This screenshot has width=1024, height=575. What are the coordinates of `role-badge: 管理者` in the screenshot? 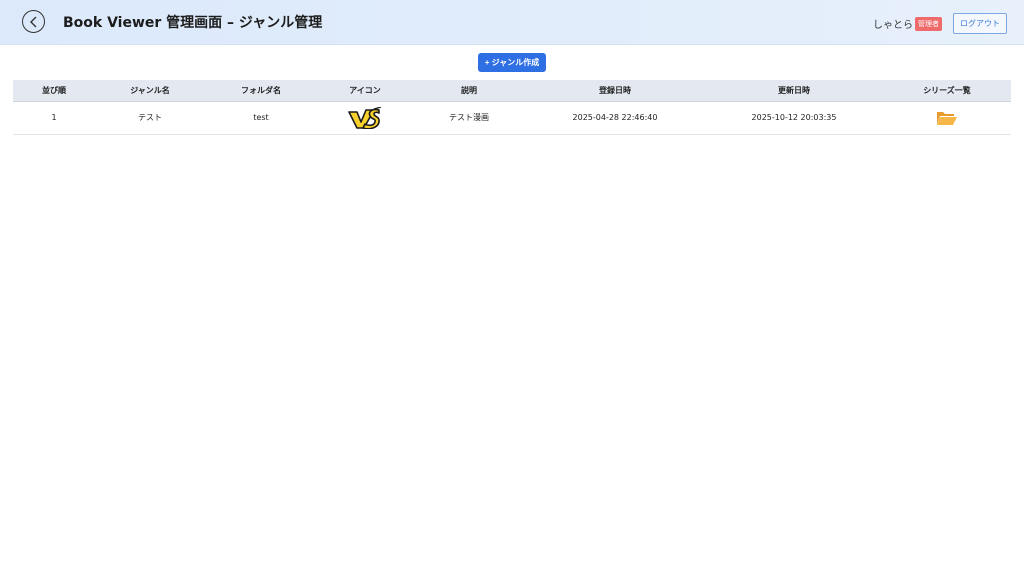 It's located at (928, 23).